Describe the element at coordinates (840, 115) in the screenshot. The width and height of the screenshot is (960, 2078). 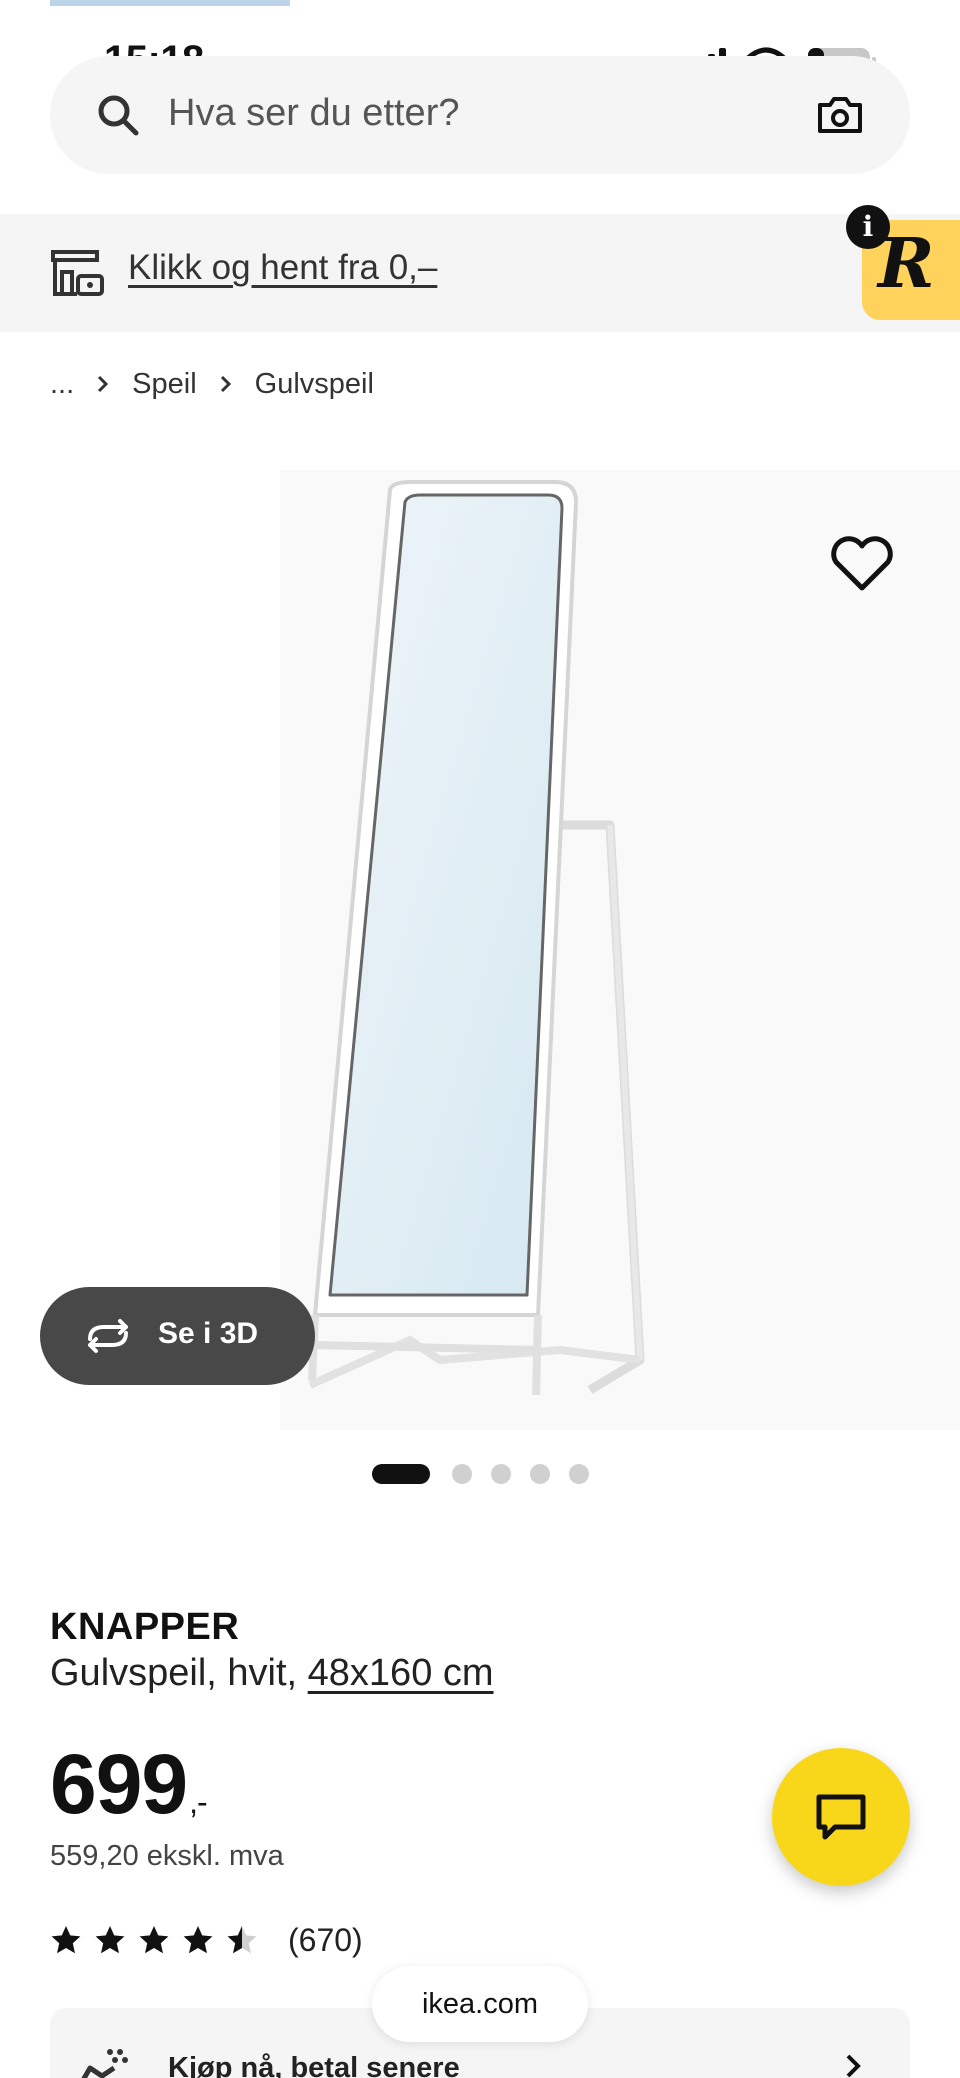
I see `camera-icon` at that location.